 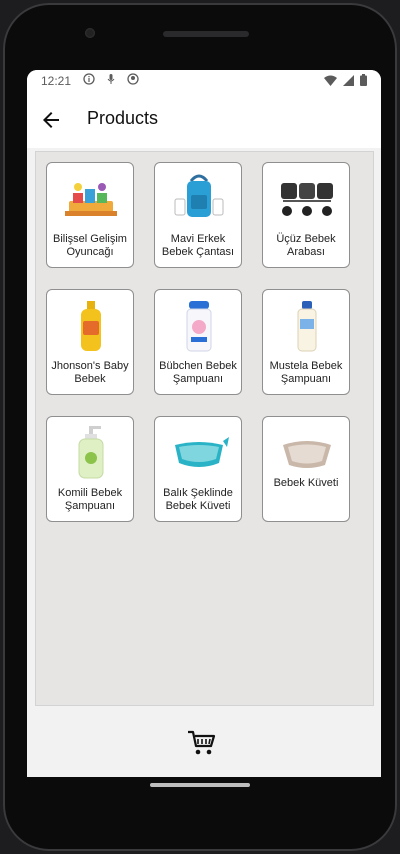 I want to click on earpiece-speaker, so click(x=206, y=34).